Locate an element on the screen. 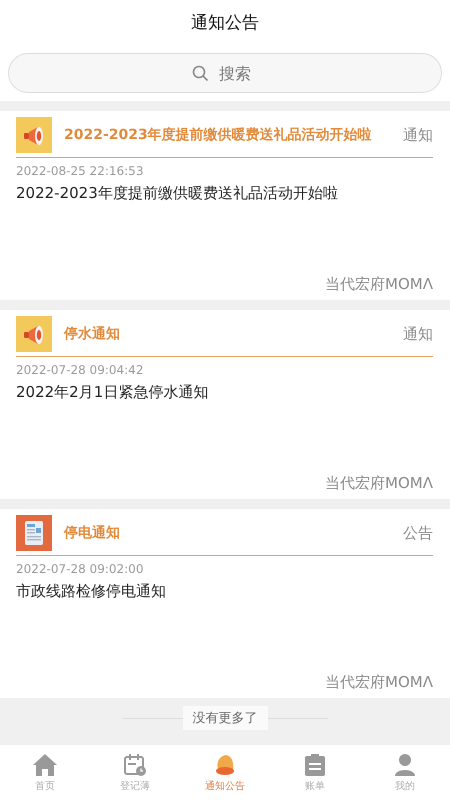  notice-category: 公告 is located at coordinates (418, 533).